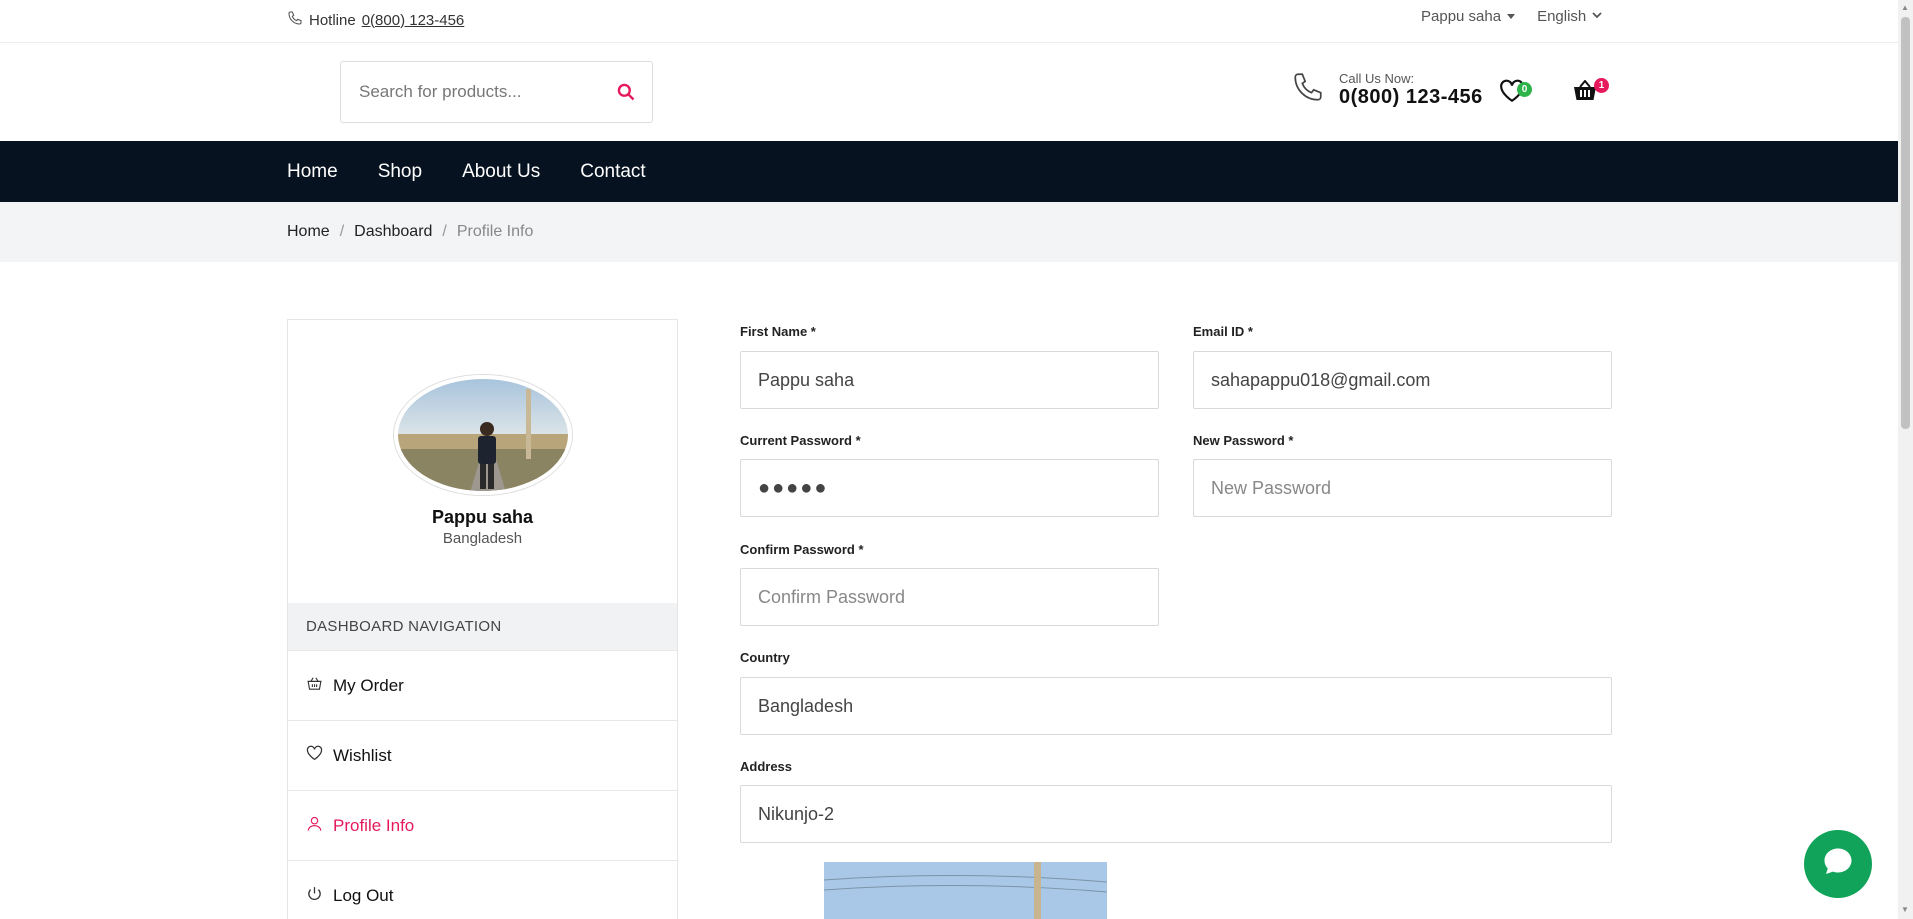 The height and width of the screenshot is (919, 1913). I want to click on language-label: English, so click(1562, 16).